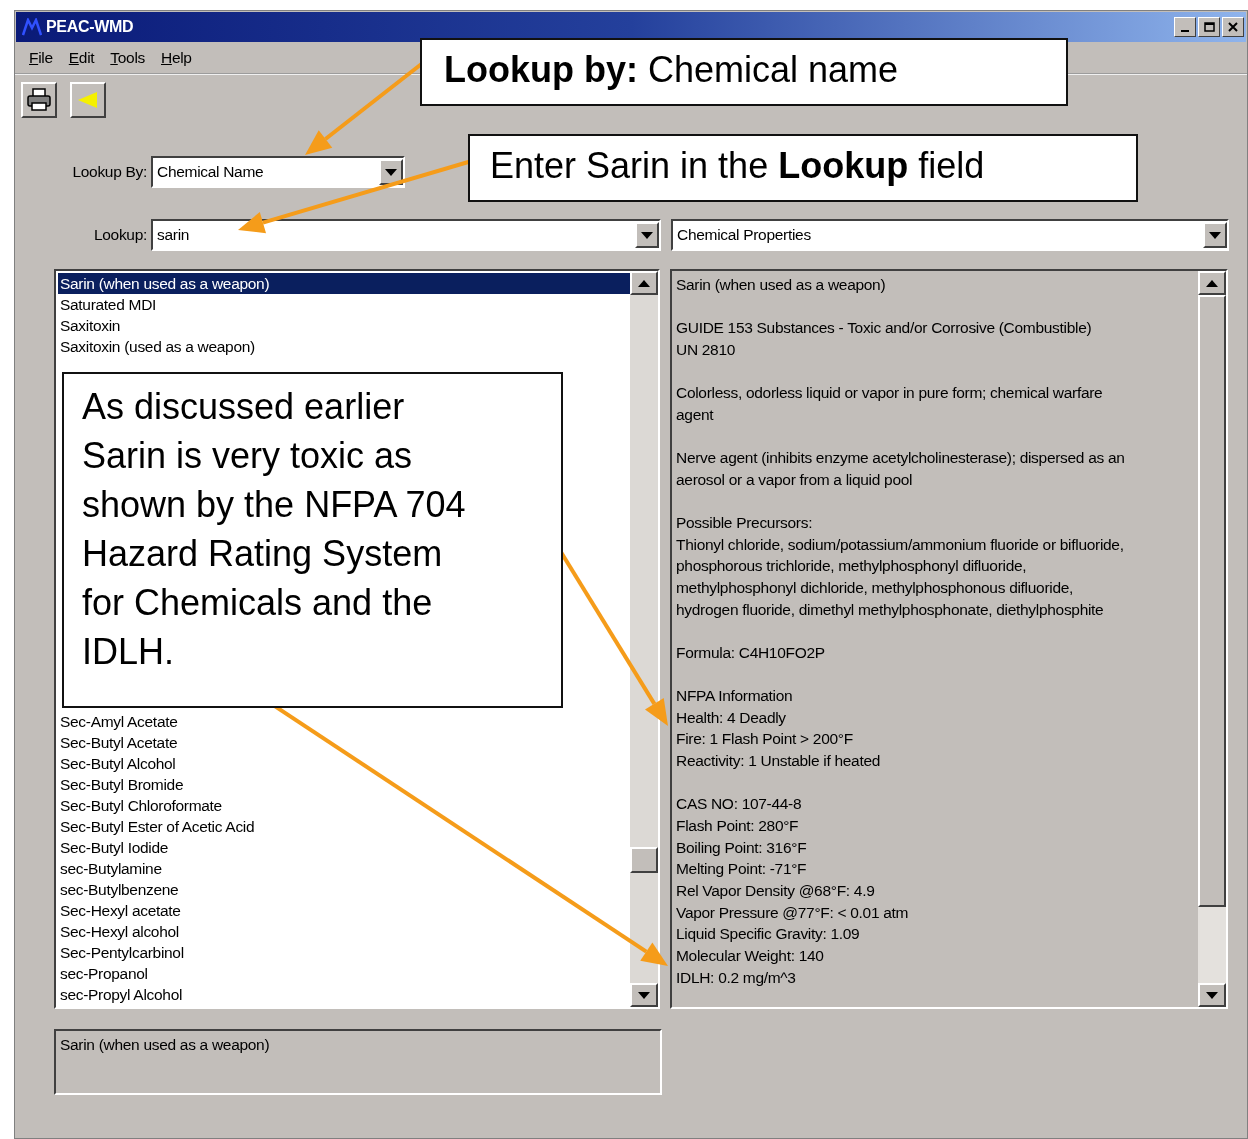 The width and height of the screenshot is (1248, 1139). I want to click on status-box: Sarin (when used as a weapon), so click(358, 1062).